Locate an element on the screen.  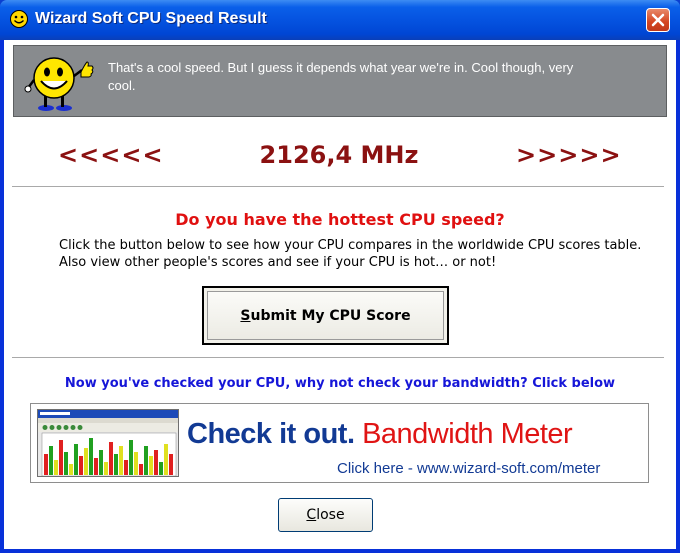
smiley-thumbs-up-icon is located at coordinates (59, 84).